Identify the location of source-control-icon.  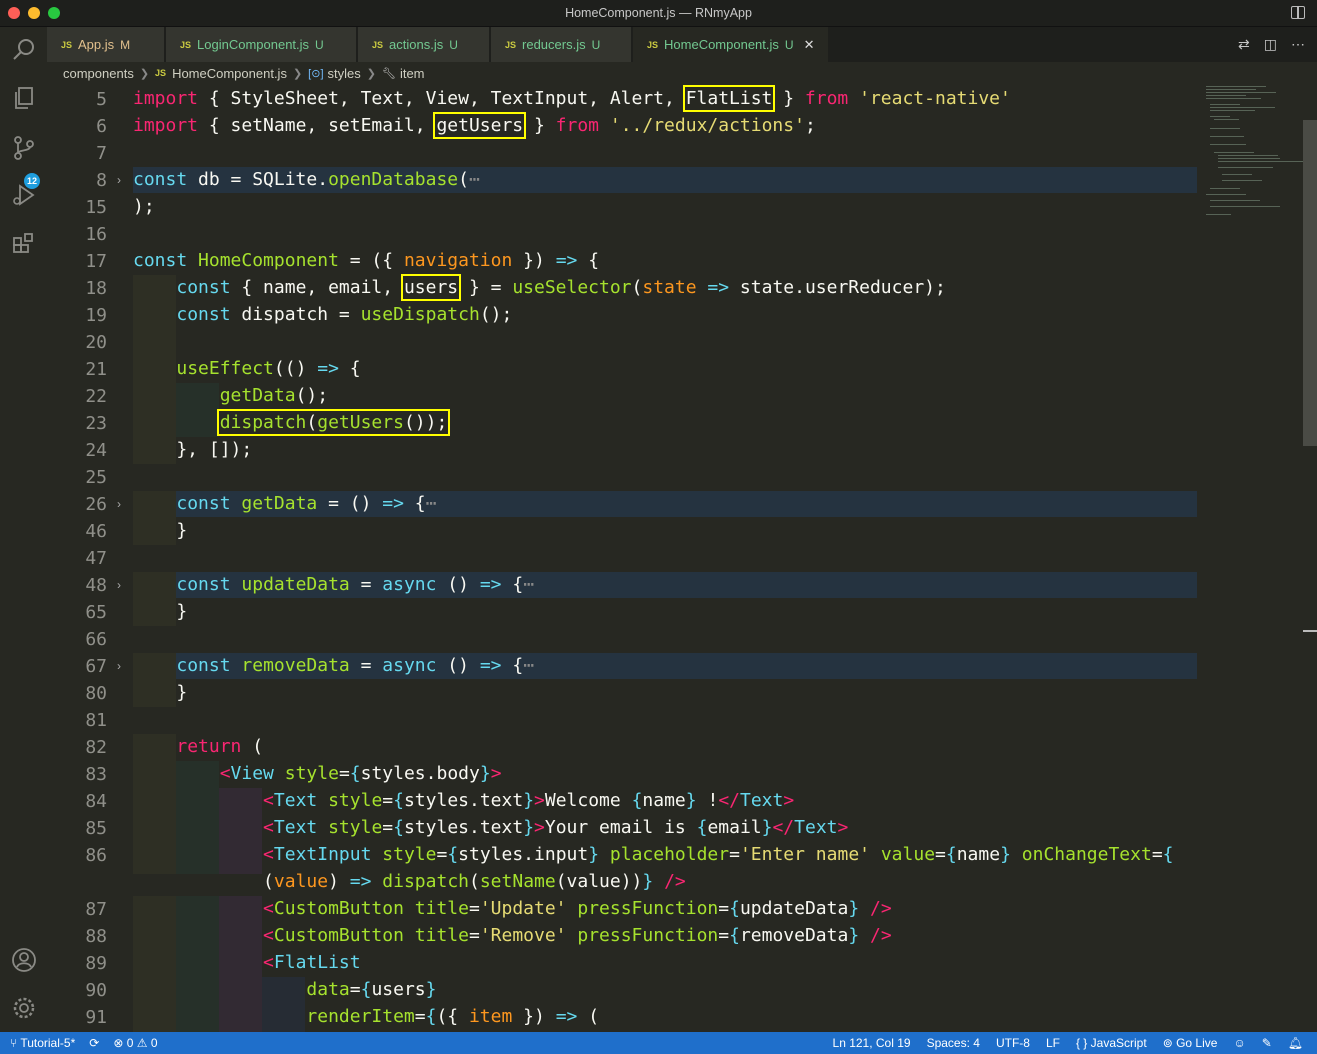
(24, 148).